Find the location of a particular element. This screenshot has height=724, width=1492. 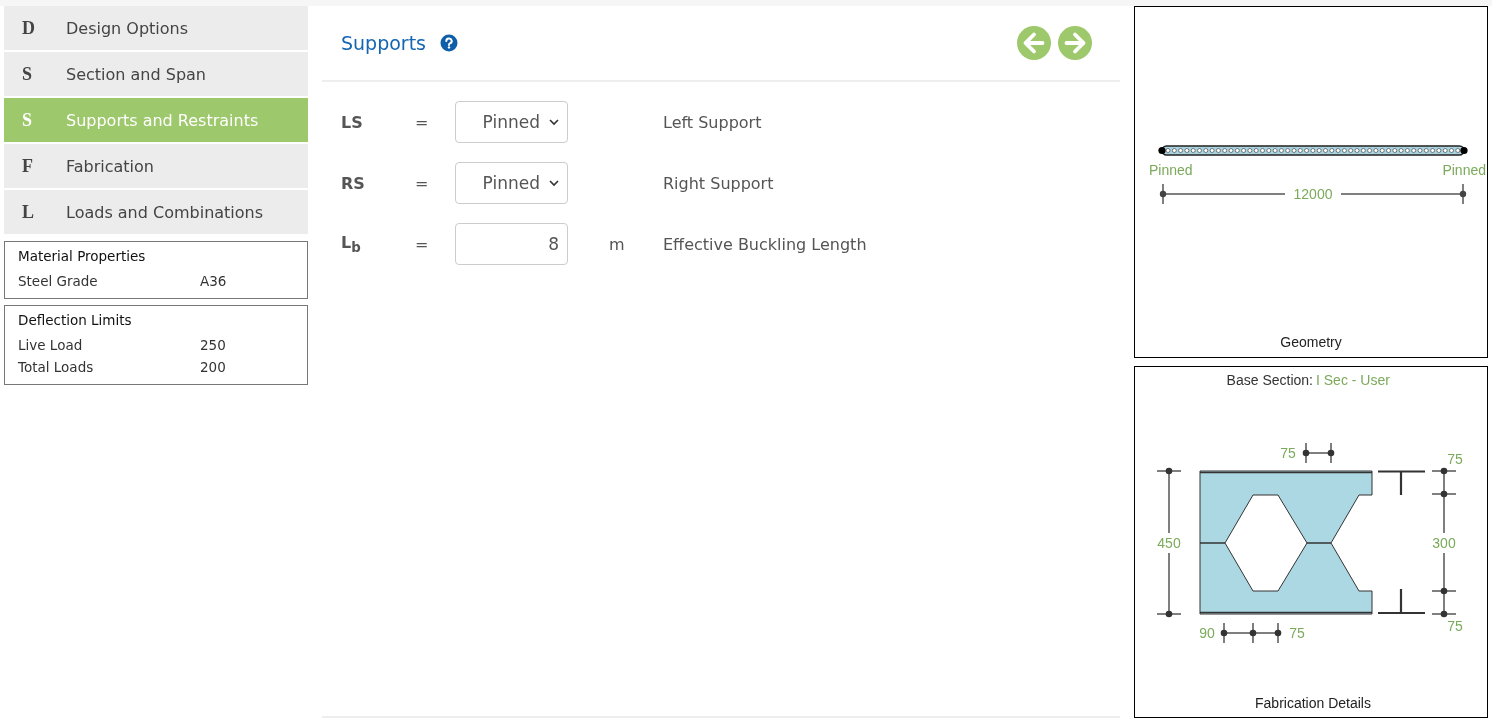

info-label: Total Loads is located at coordinates (56, 367).